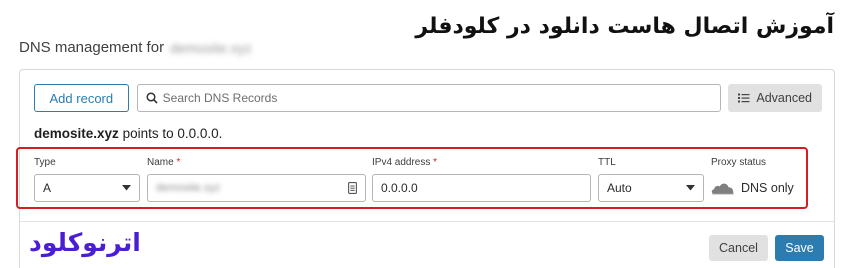 The width and height of the screenshot is (850, 268). Describe the element at coordinates (256, 188) in the screenshot. I see `name-input: demosite.xyz` at that location.